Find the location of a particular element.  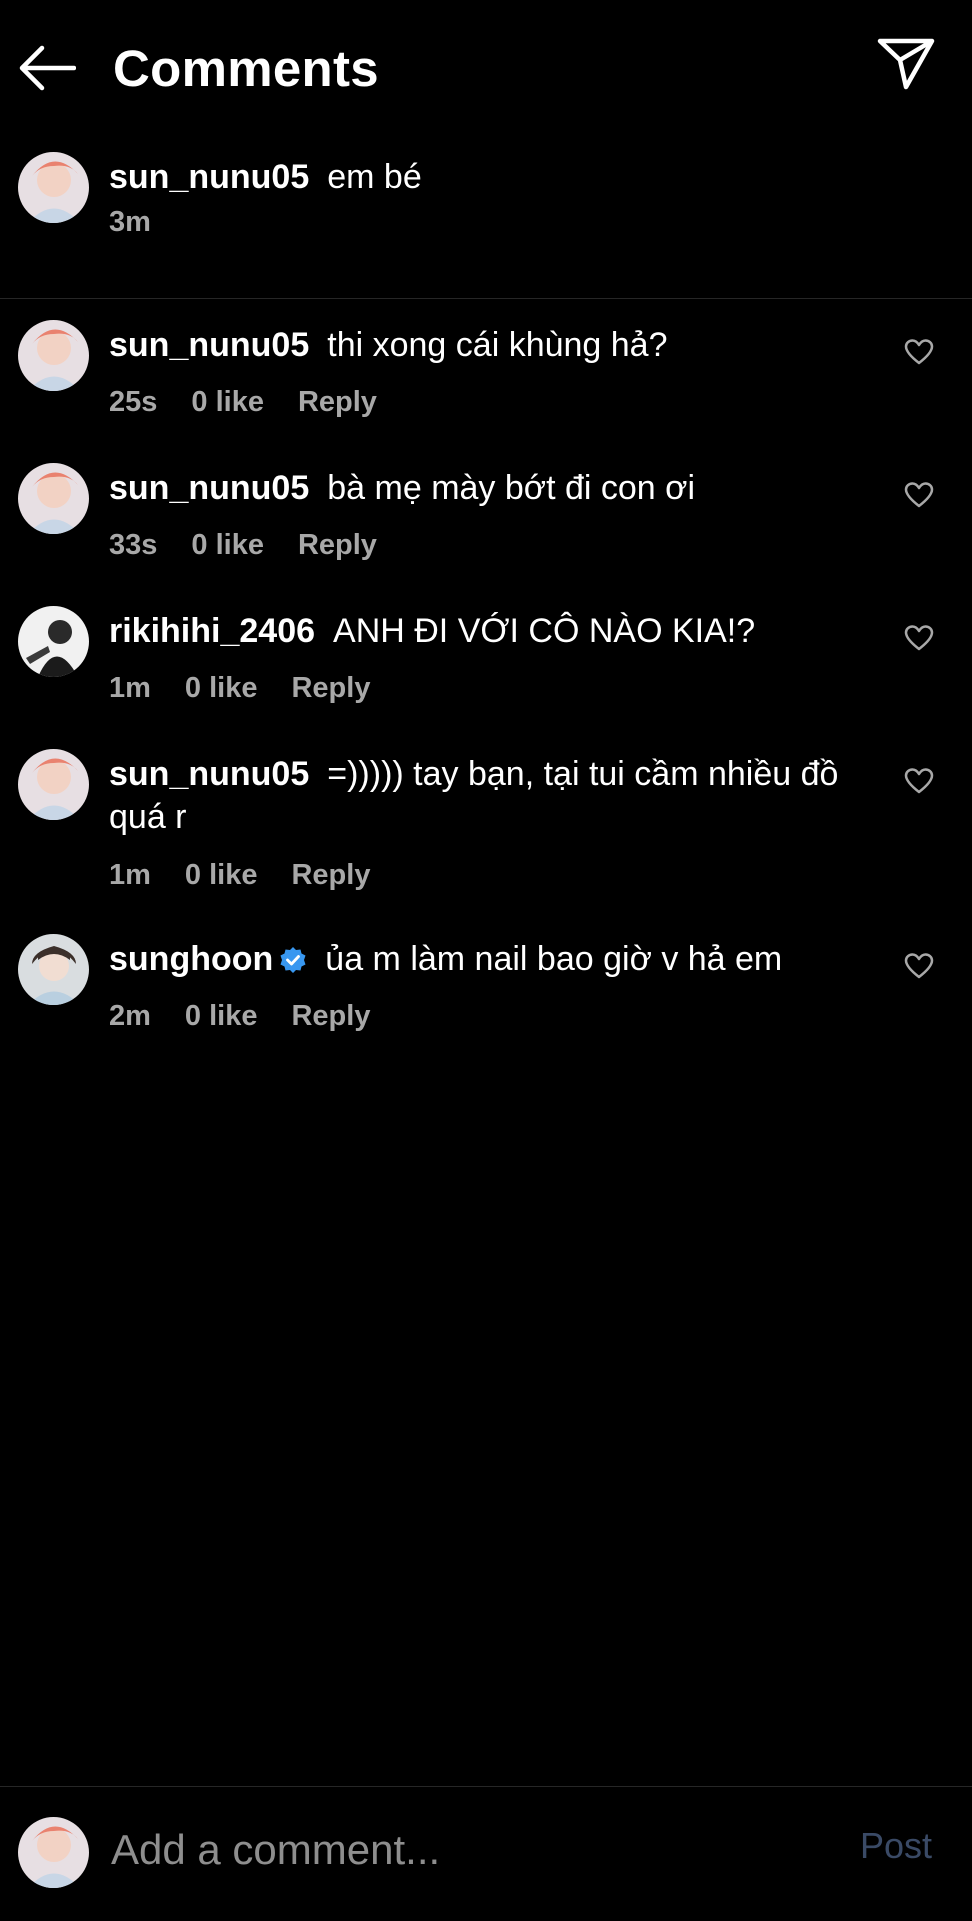

share-button is located at coordinates (906, 64).